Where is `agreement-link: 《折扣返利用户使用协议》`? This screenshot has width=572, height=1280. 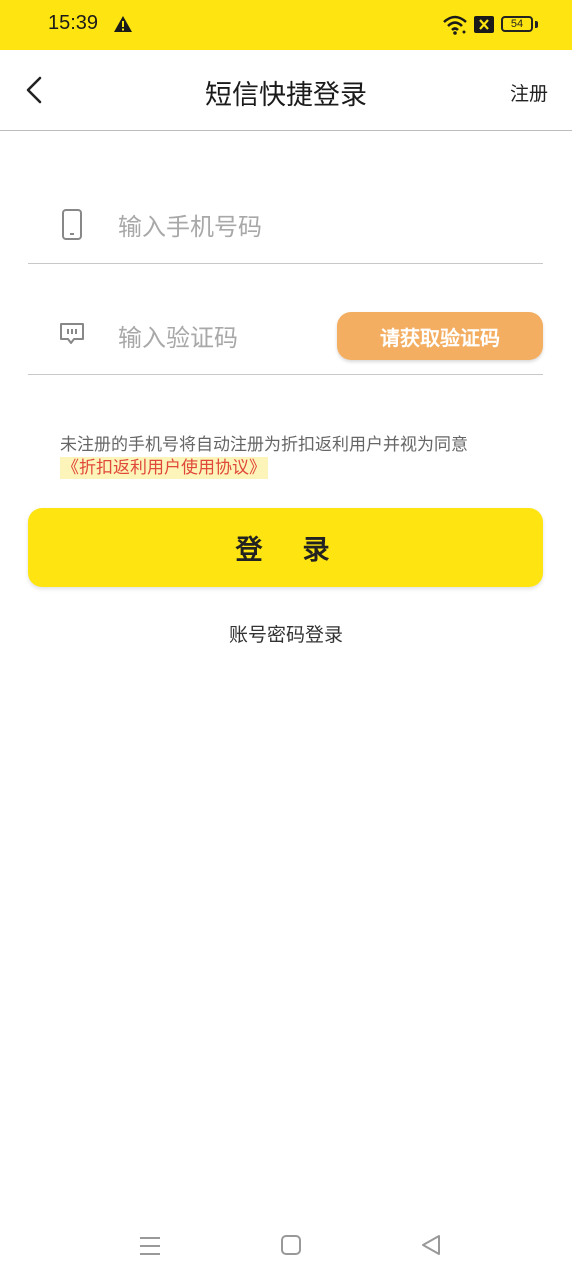
agreement-link: 《折扣返利用户使用协议》 is located at coordinates (164, 468).